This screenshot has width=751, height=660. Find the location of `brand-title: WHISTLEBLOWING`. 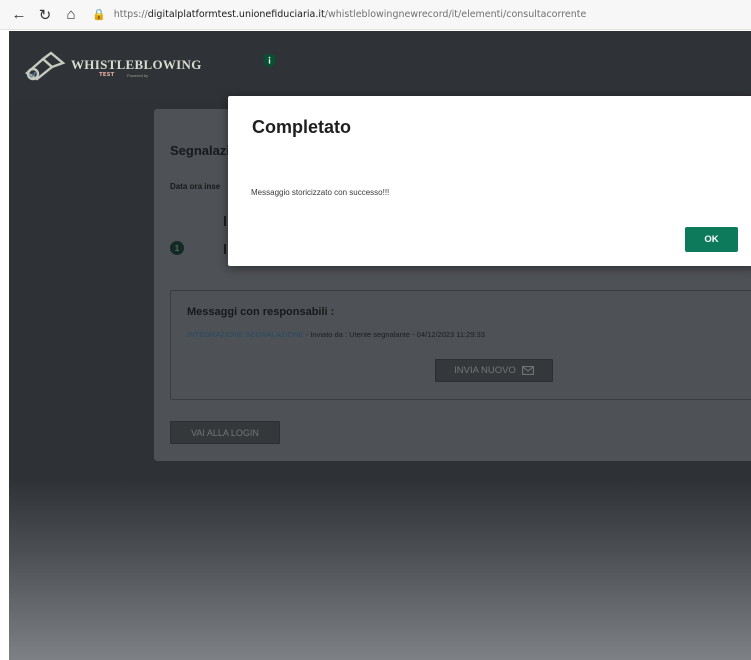

brand-title: WHISTLEBLOWING is located at coordinates (136, 64).